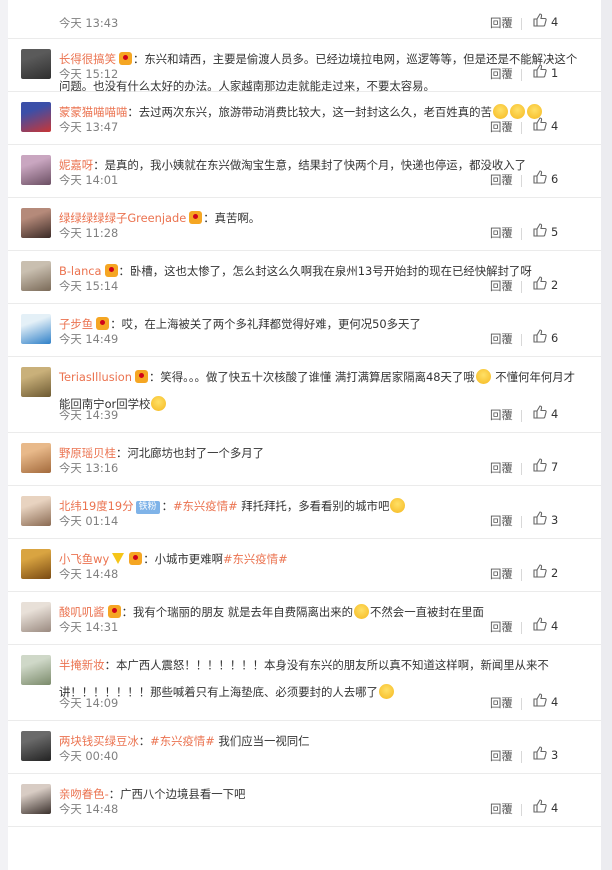 This screenshot has width=612, height=870. I want to click on comment-meta: 今天 14:48 回覆 2, so click(330, 576).